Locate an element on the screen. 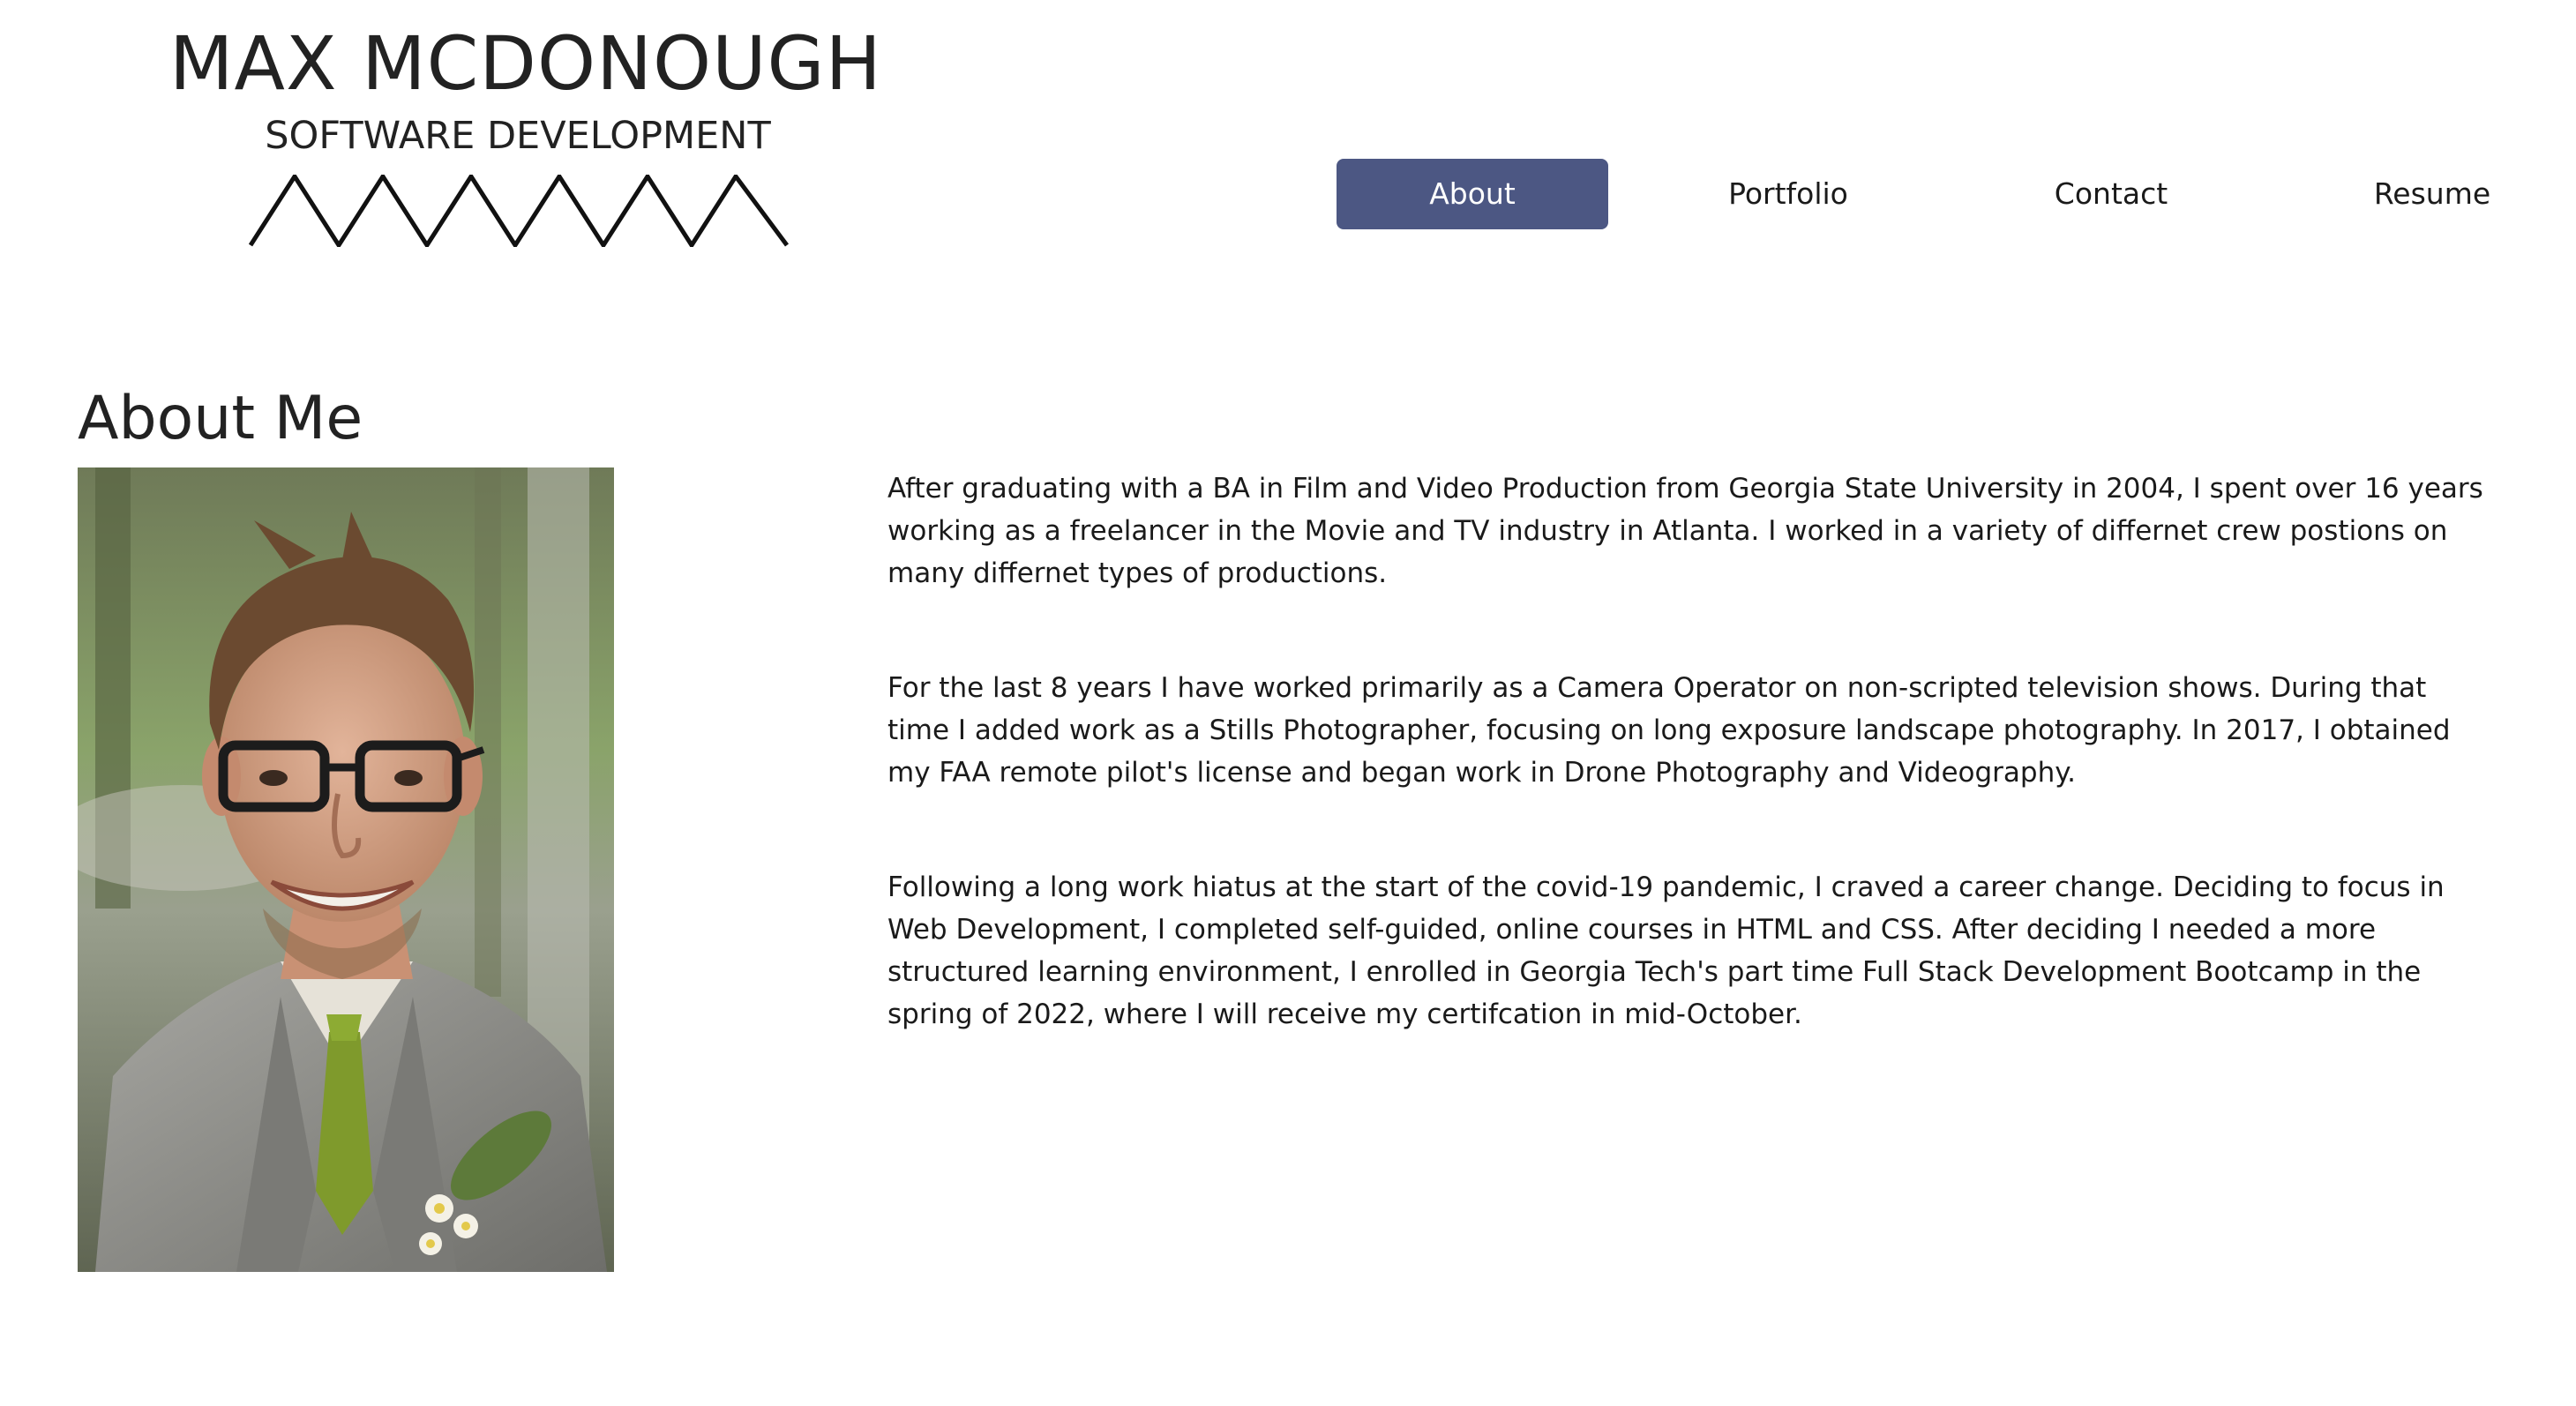 The height and width of the screenshot is (1406, 2576). brand-header: MAX MCDONOUGH SOFTWARE DEVELOPMENT is located at coordinates (525, 90).